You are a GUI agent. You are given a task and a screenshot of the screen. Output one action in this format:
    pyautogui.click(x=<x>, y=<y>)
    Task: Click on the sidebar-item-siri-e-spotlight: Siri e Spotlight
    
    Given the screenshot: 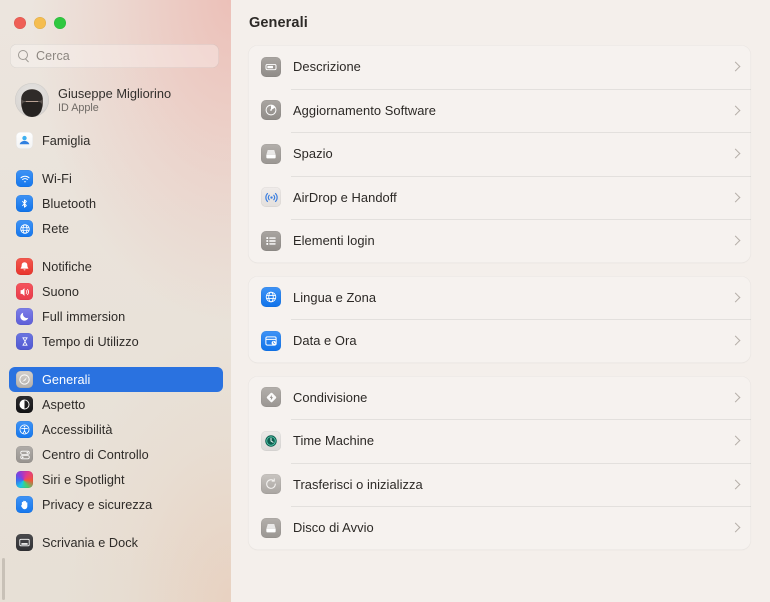 What is the action you would take?
    pyautogui.click(x=116, y=479)
    